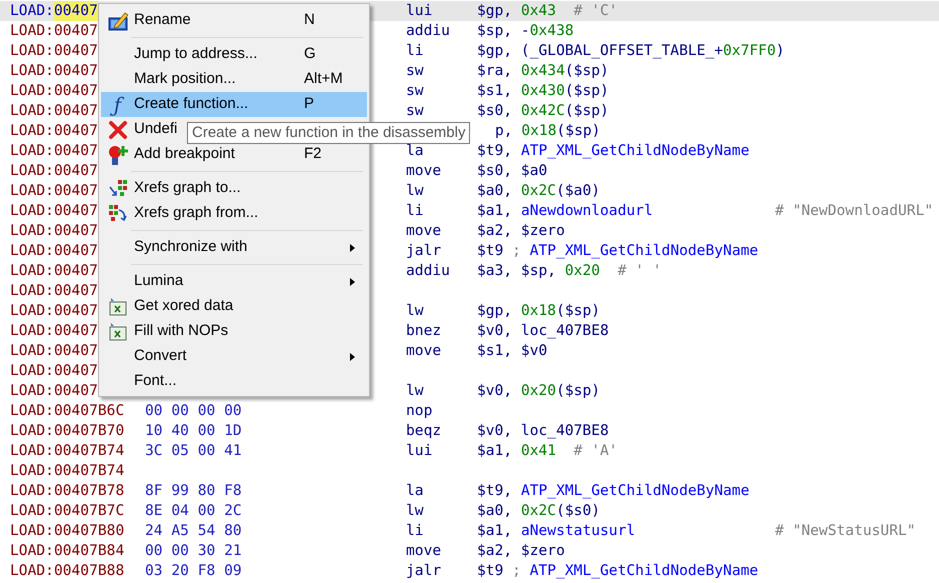  I want to click on menu-item: Synchronize with, so click(234, 247).